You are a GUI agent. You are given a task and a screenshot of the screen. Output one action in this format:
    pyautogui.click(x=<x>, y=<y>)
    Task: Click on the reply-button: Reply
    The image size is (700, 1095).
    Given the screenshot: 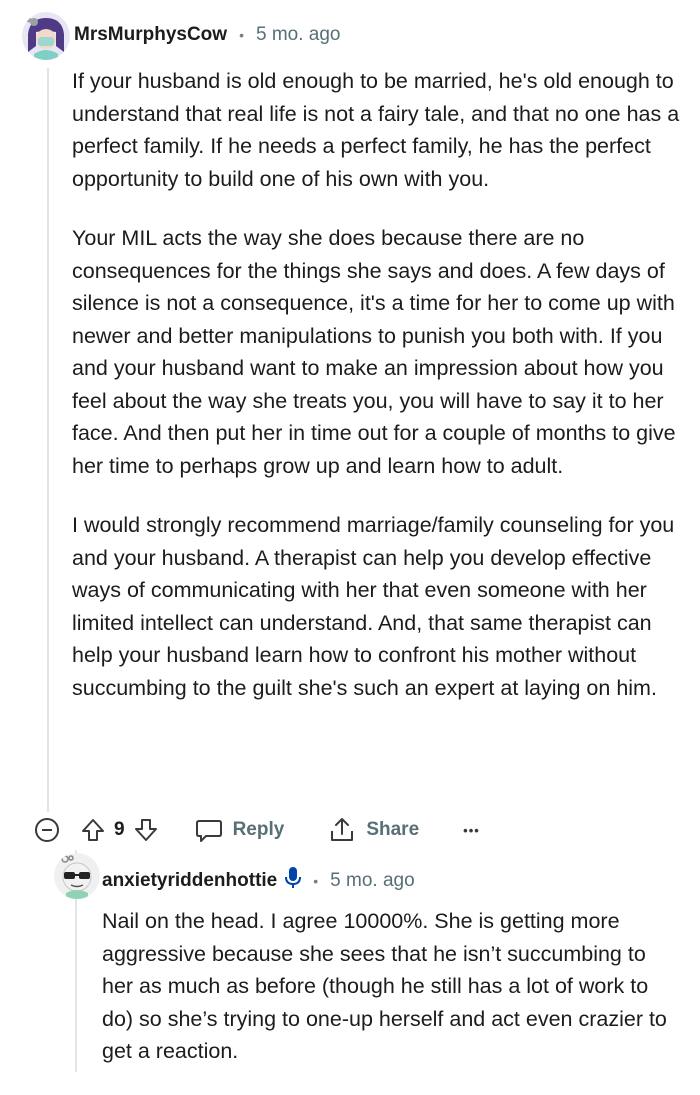 What is the action you would take?
    pyautogui.click(x=240, y=830)
    